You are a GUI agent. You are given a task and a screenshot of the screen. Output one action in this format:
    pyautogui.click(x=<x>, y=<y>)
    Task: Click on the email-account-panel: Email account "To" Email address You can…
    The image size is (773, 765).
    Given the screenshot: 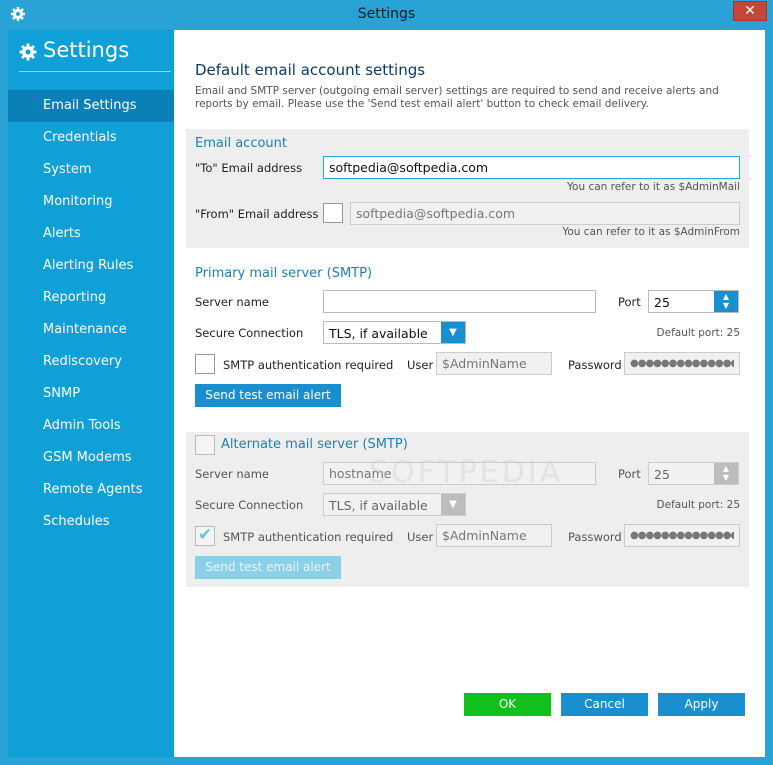 What is the action you would take?
    pyautogui.click(x=467, y=188)
    